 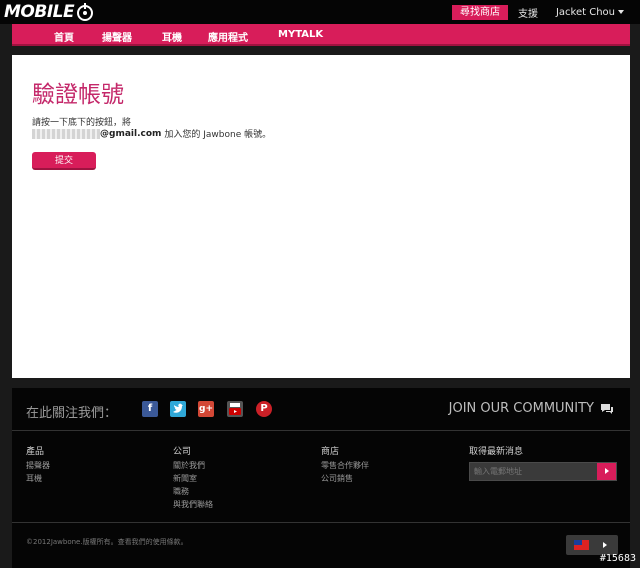 I want to click on top-bar: MOBILE 尋找商店 支援 Jacket Chou, so click(x=320, y=12).